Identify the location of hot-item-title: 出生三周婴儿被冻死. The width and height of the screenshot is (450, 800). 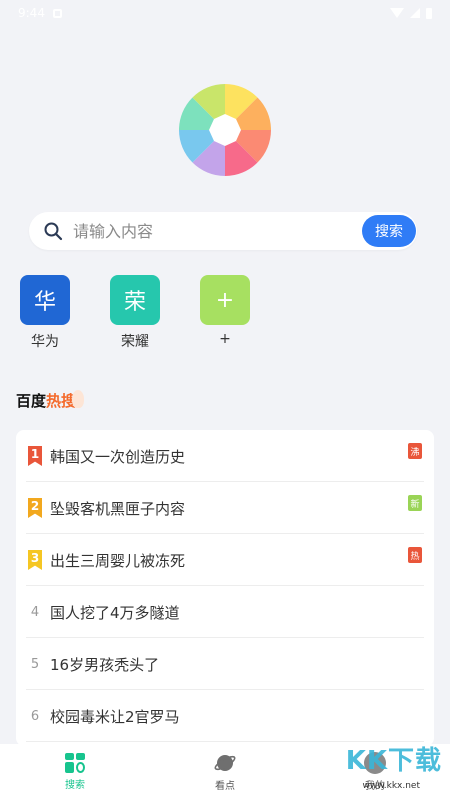
(118, 560).